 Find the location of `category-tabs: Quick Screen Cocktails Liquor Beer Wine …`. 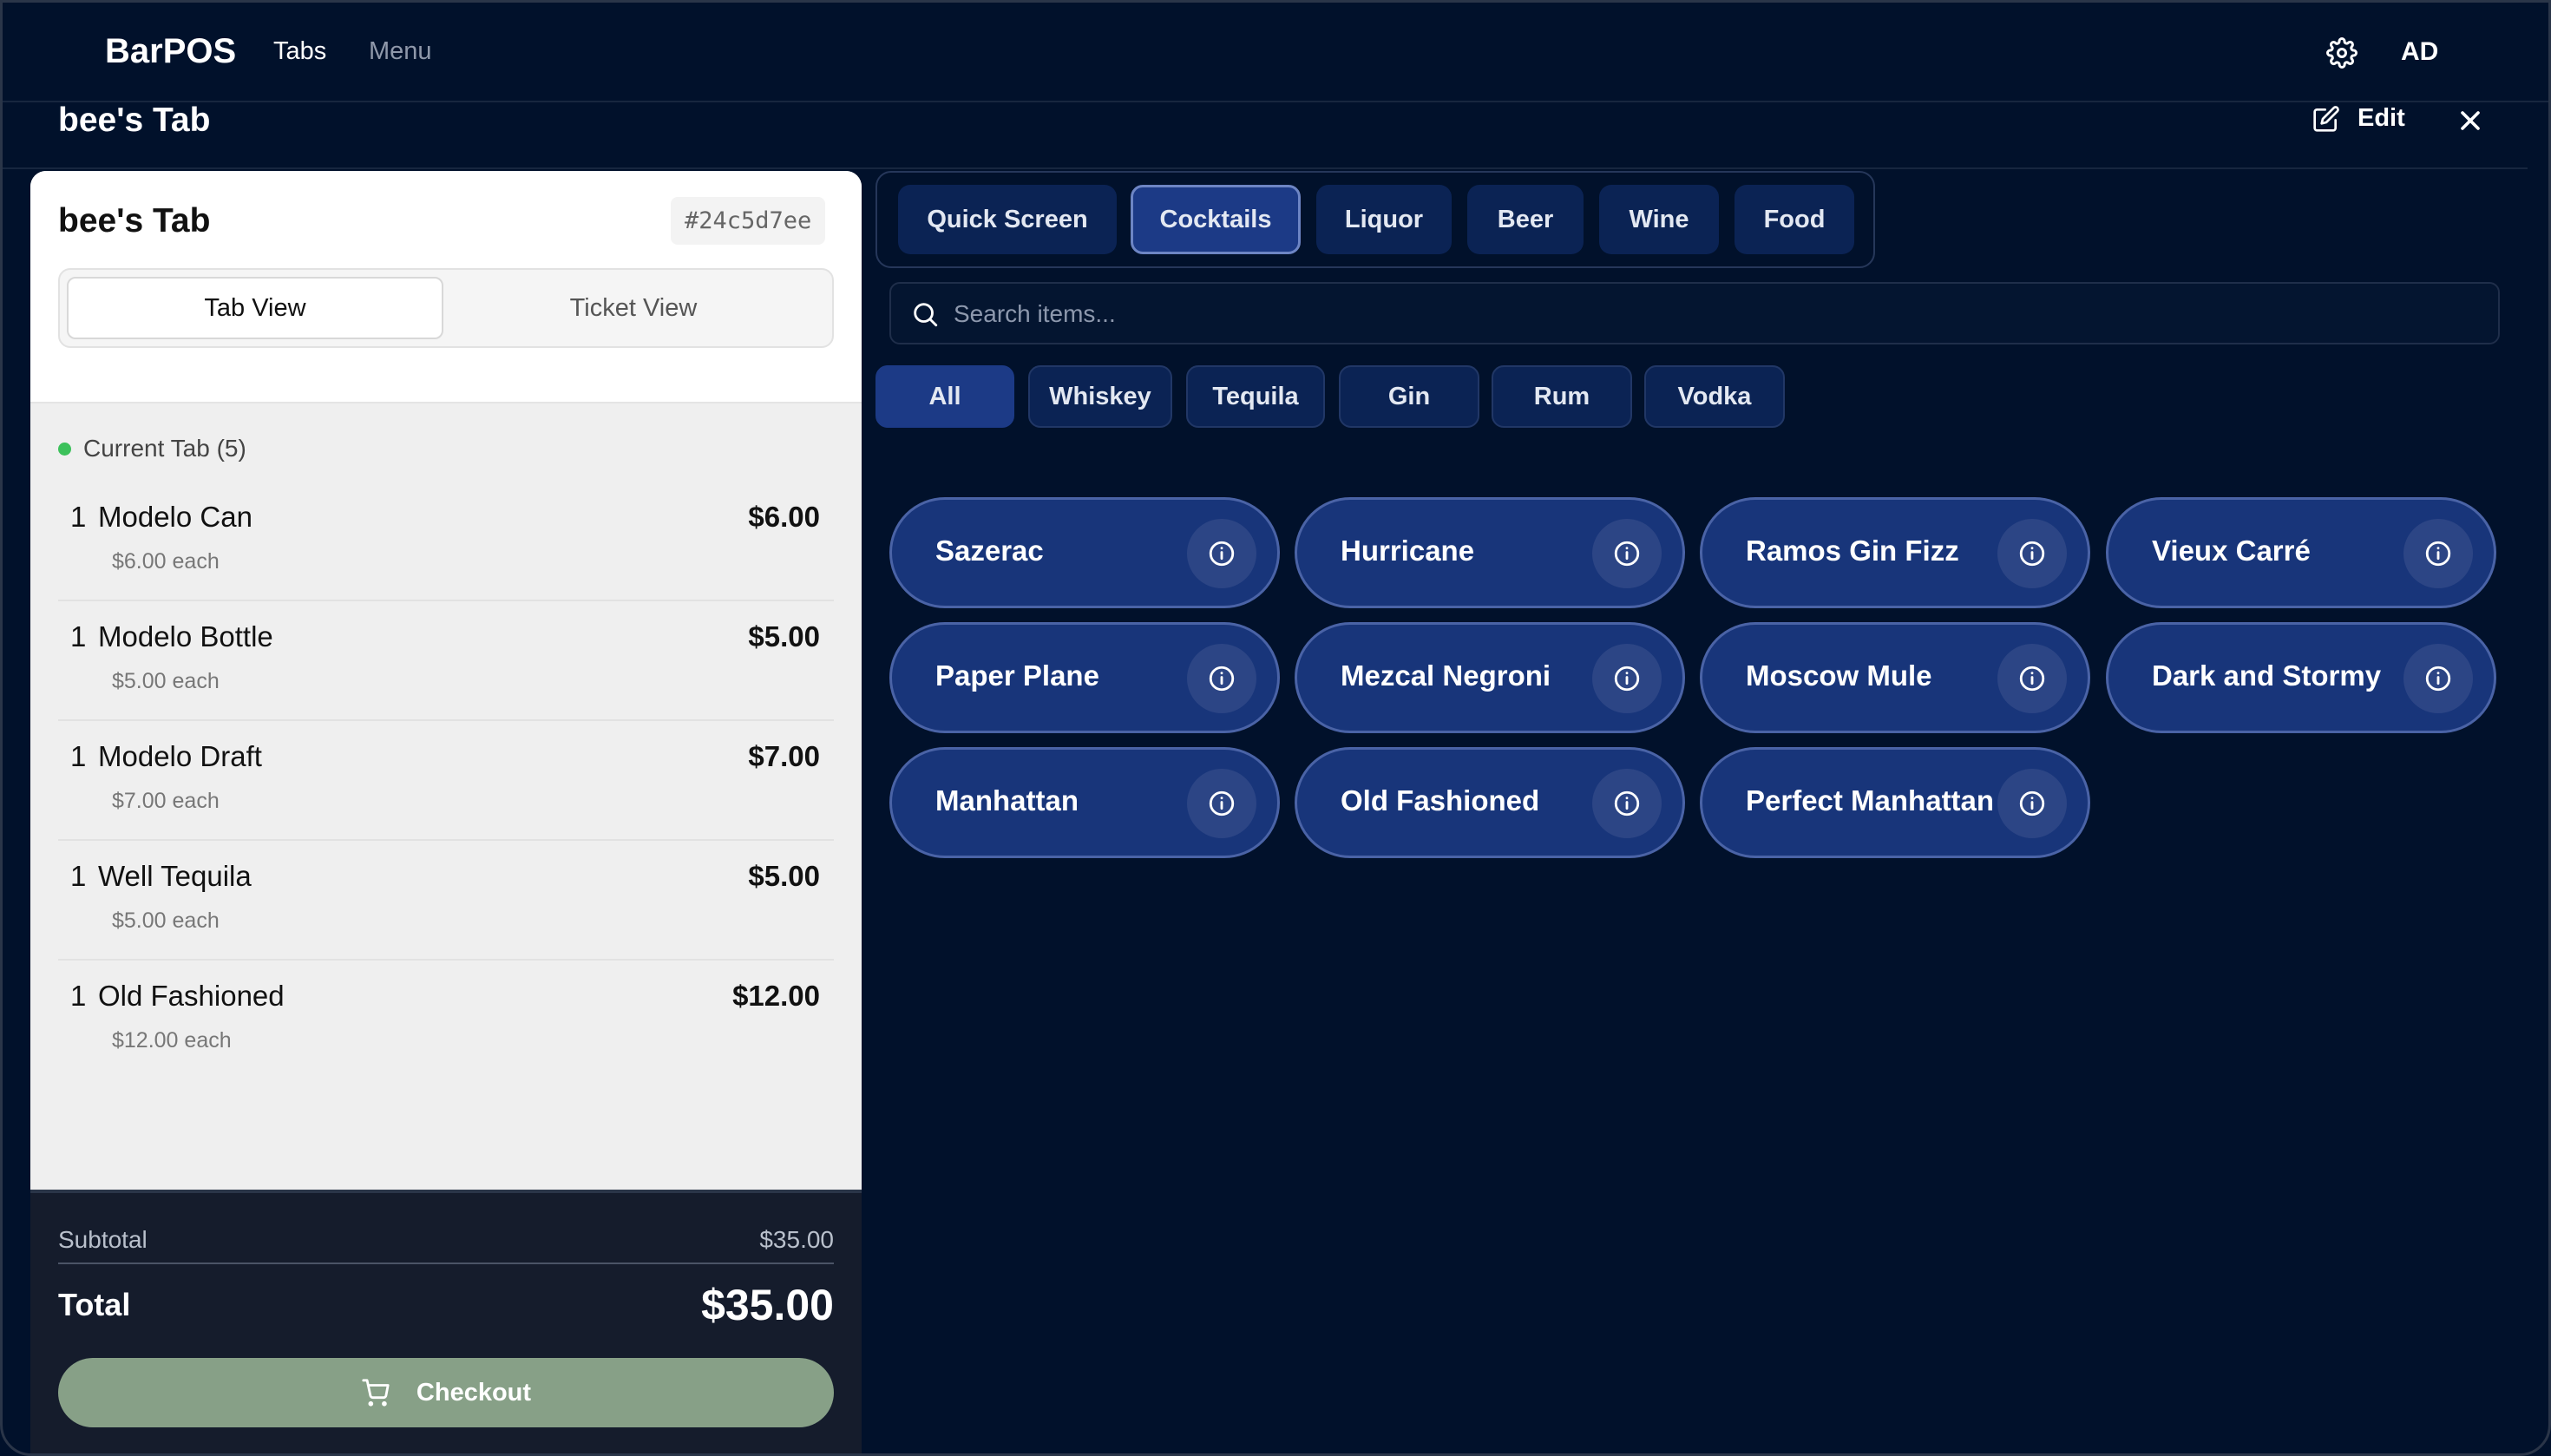

category-tabs: Quick Screen Cocktails Liquor Beer Wine … is located at coordinates (1375, 219).